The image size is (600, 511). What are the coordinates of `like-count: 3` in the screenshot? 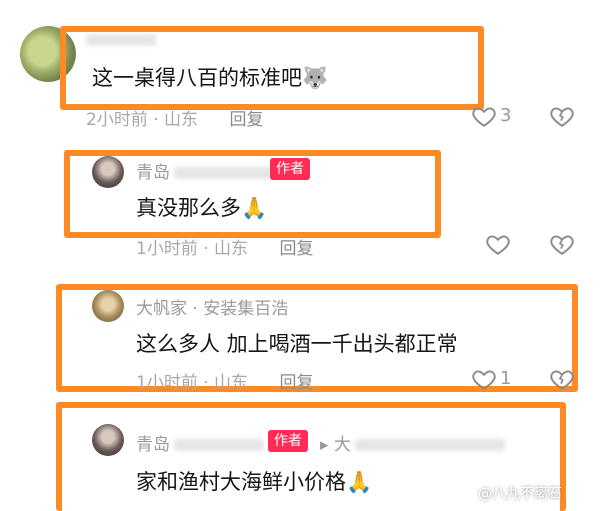 It's located at (506, 115).